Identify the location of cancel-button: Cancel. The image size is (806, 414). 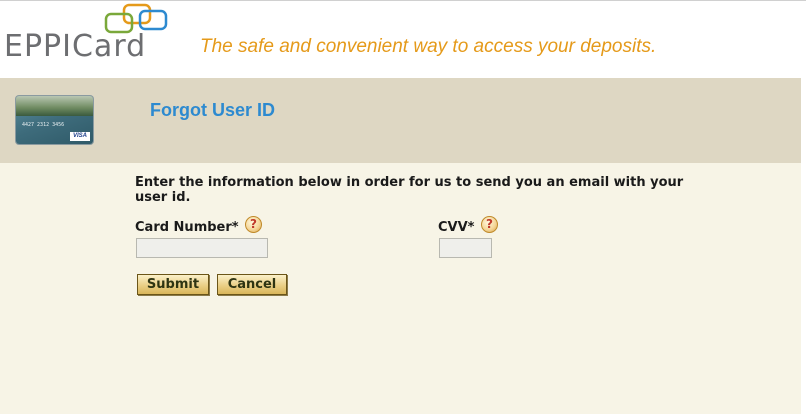
(252, 284).